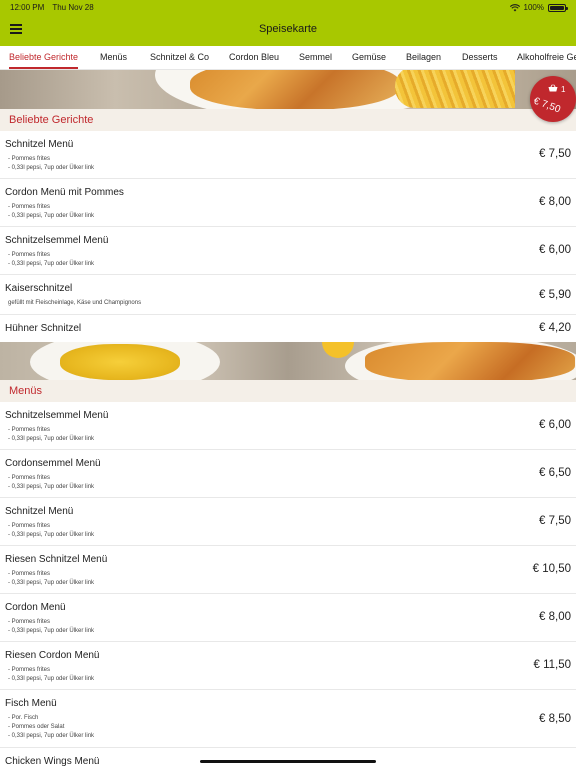  Describe the element at coordinates (315, 57) in the screenshot. I see `tab-semmel: Semmel` at that location.